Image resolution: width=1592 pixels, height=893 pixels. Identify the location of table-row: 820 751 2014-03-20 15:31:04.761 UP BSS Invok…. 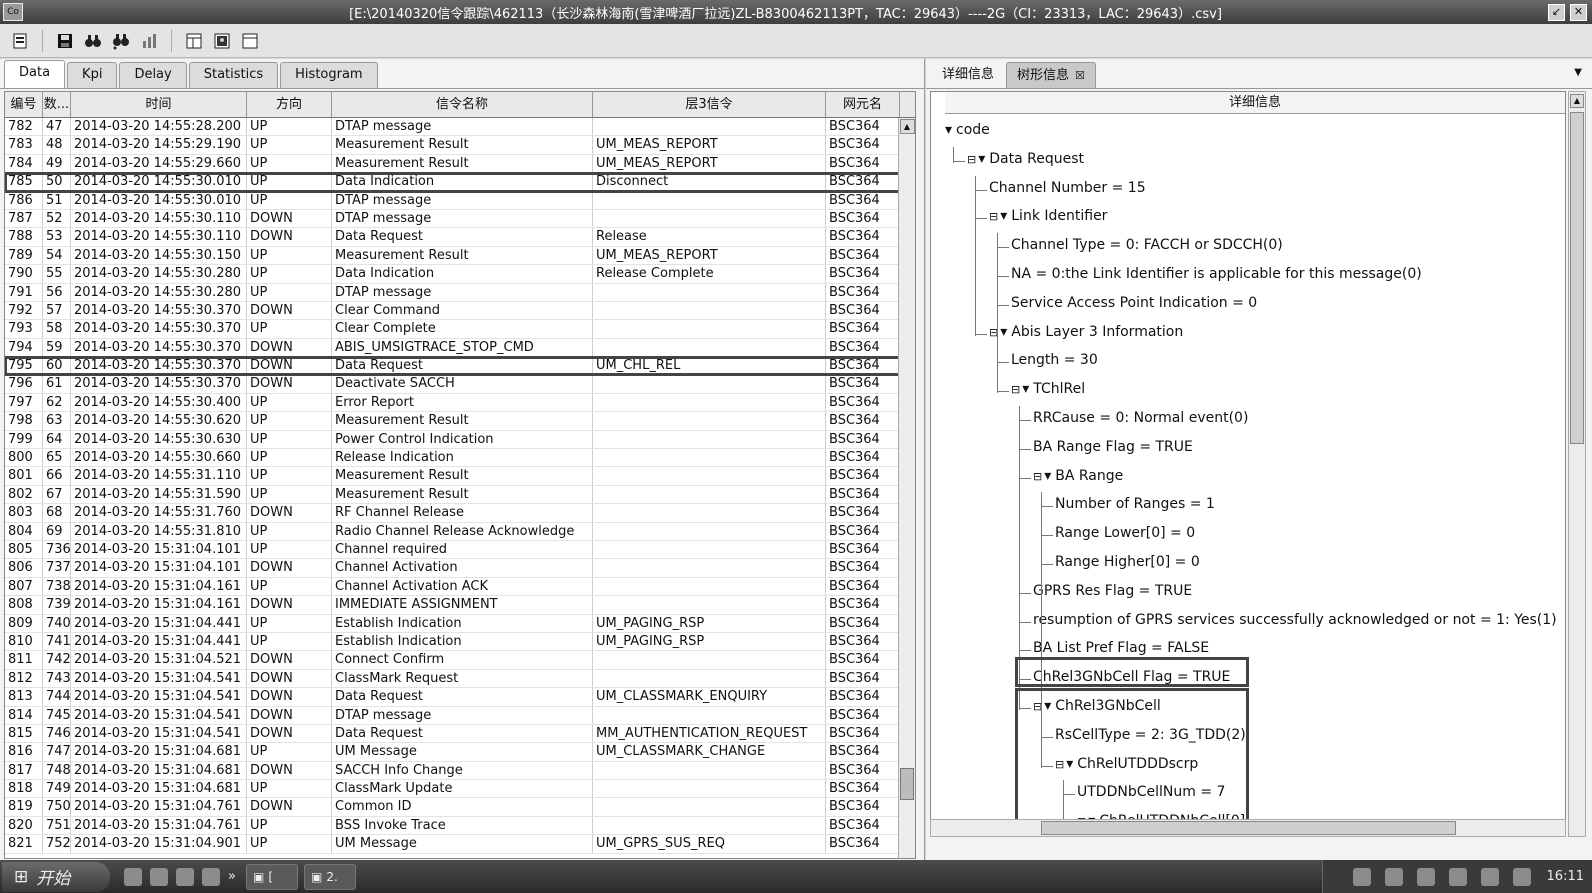
(460, 826).